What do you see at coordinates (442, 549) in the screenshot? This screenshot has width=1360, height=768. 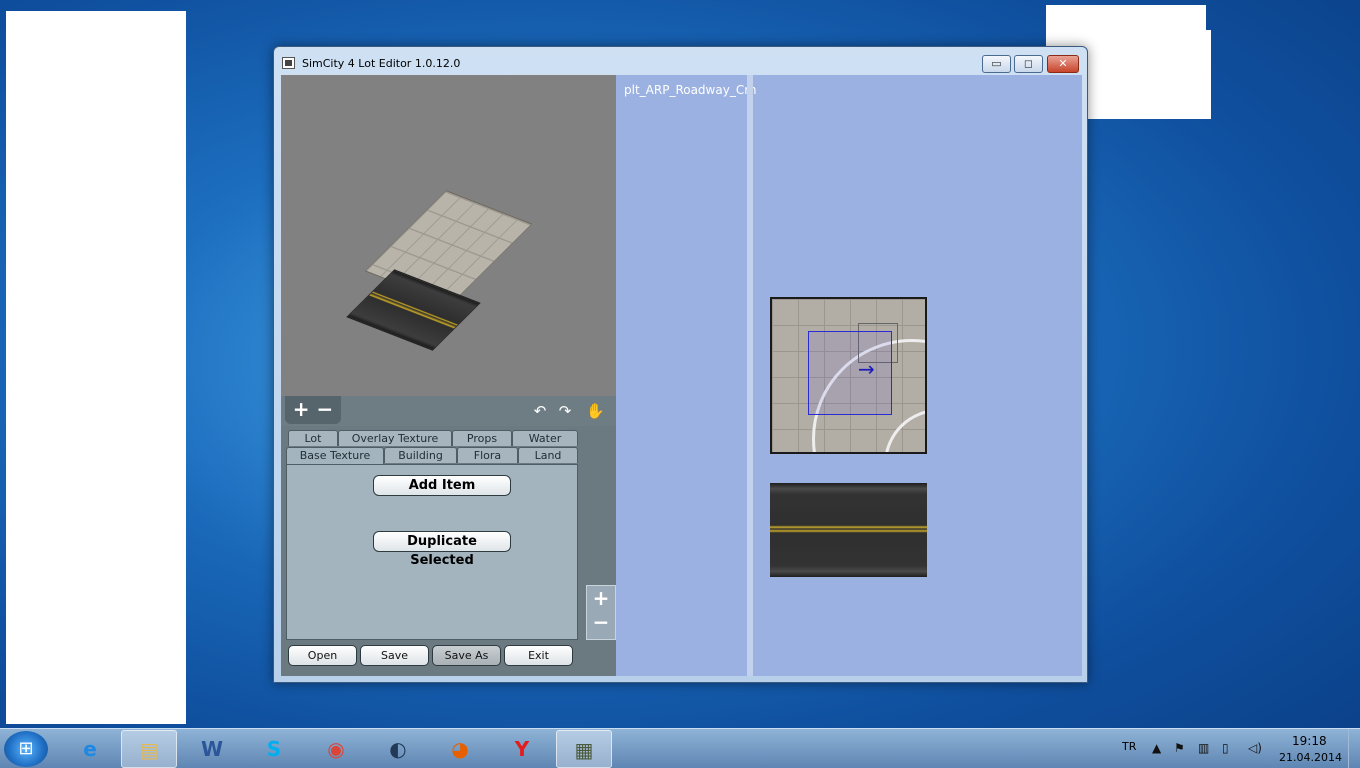 I see `duplicate-selected-button: Duplicate Selected` at bounding box center [442, 549].